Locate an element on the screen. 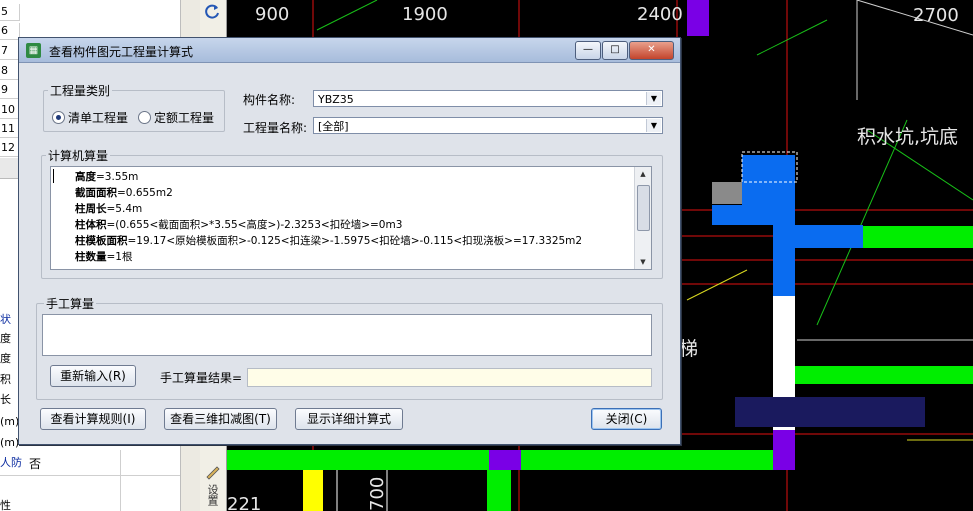 This screenshot has height=511, width=973. row-number: 7 is located at coordinates (10, 51).